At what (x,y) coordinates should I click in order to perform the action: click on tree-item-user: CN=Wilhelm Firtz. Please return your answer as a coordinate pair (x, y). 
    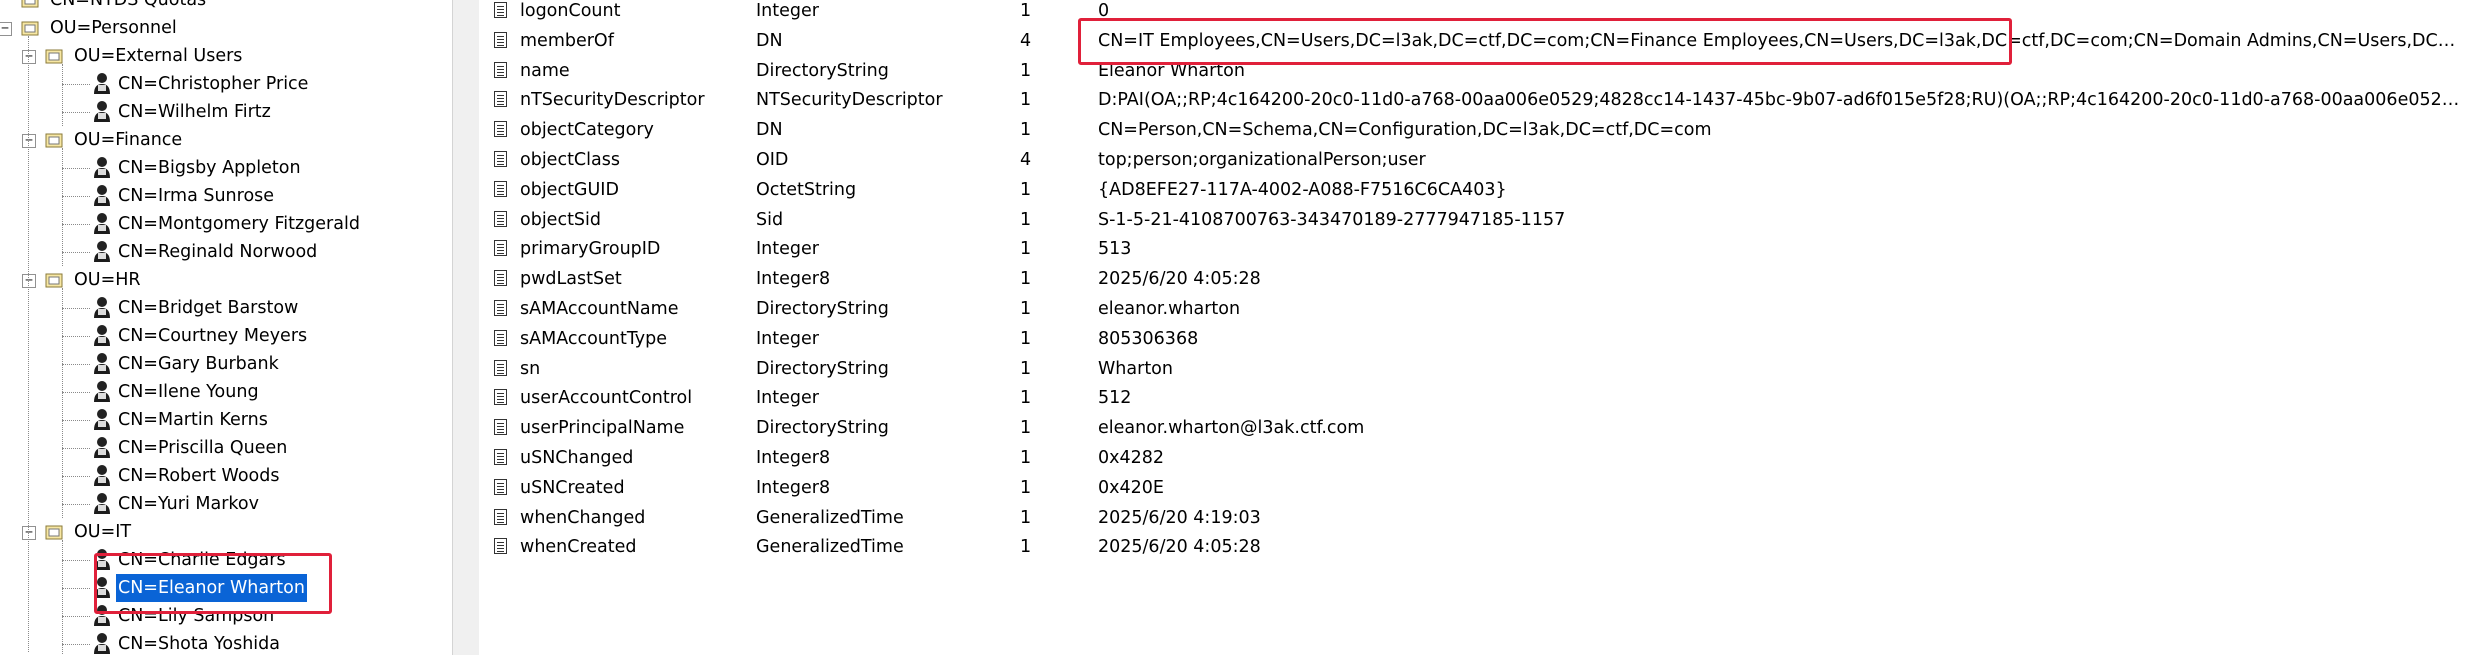
    Looking at the image, I should click on (226, 112).